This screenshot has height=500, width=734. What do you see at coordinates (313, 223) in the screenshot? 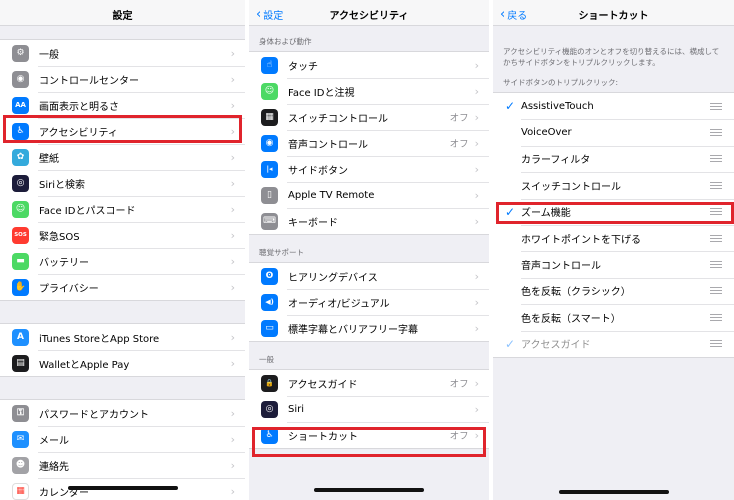
I see `list-item-label: キーボード` at bounding box center [313, 223].